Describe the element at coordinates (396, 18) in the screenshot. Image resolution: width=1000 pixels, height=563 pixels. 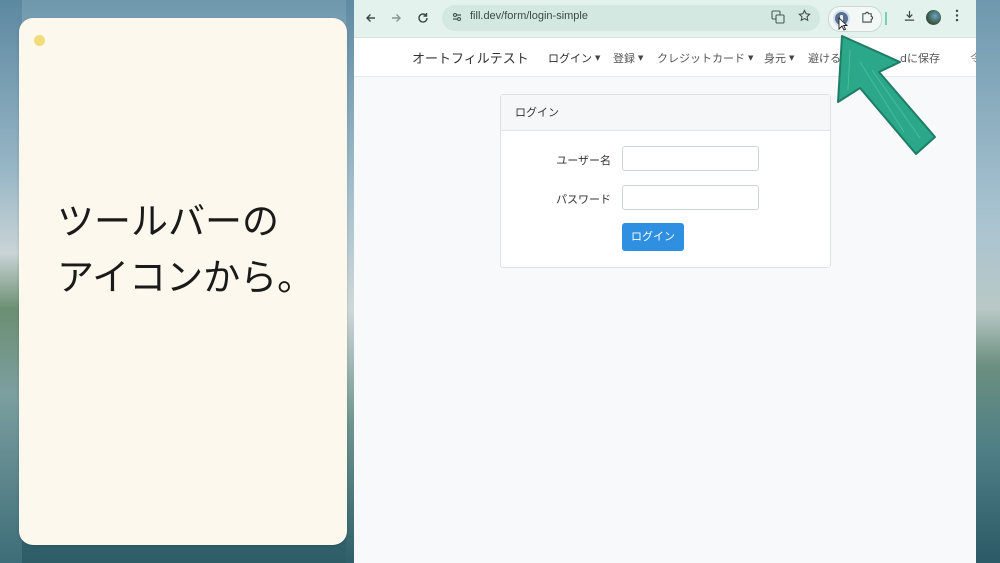
I see `arrow-right-icon` at that location.